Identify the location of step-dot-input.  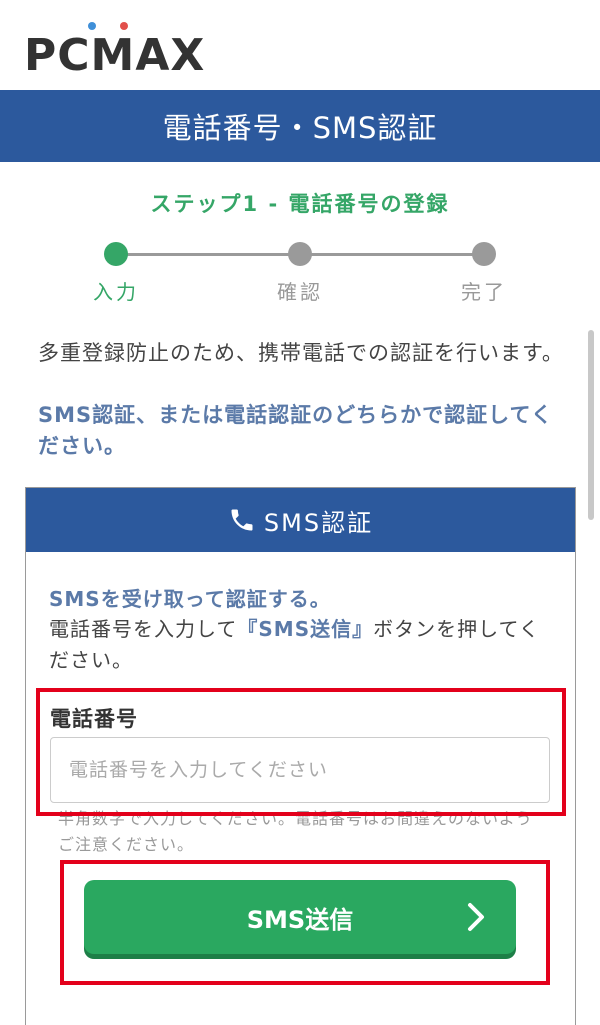
(116, 254).